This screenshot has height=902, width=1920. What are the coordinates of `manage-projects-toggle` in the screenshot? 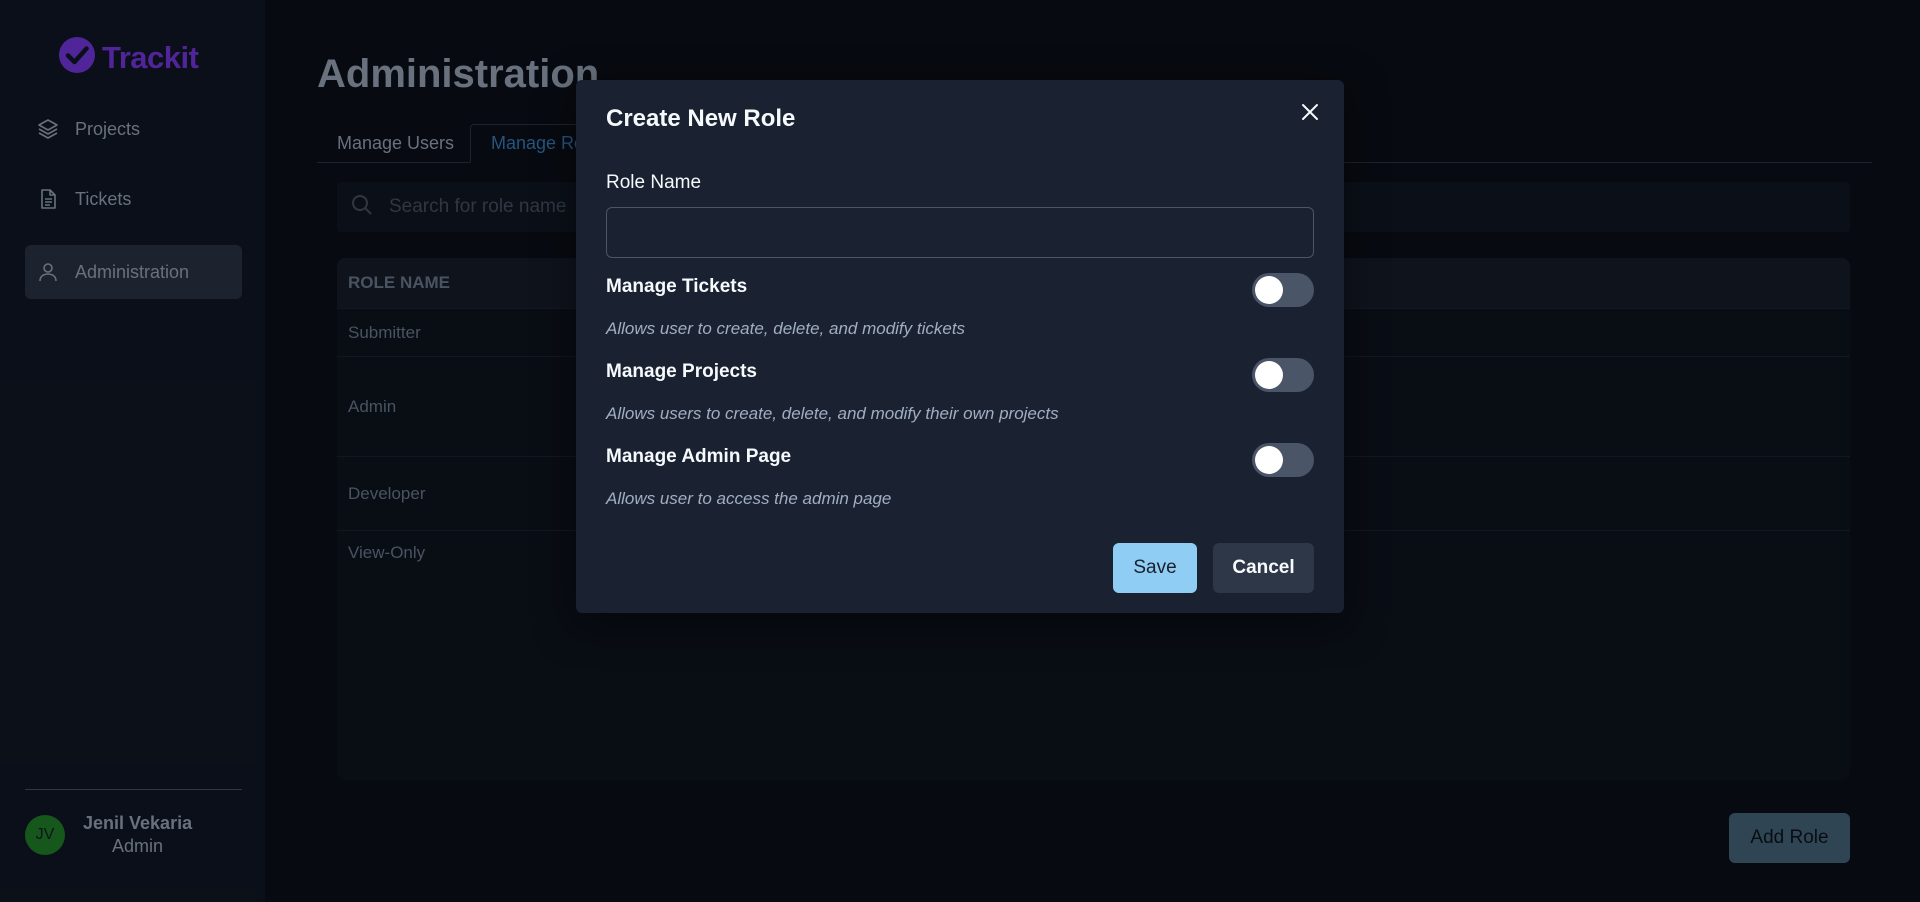 It's located at (1283, 375).